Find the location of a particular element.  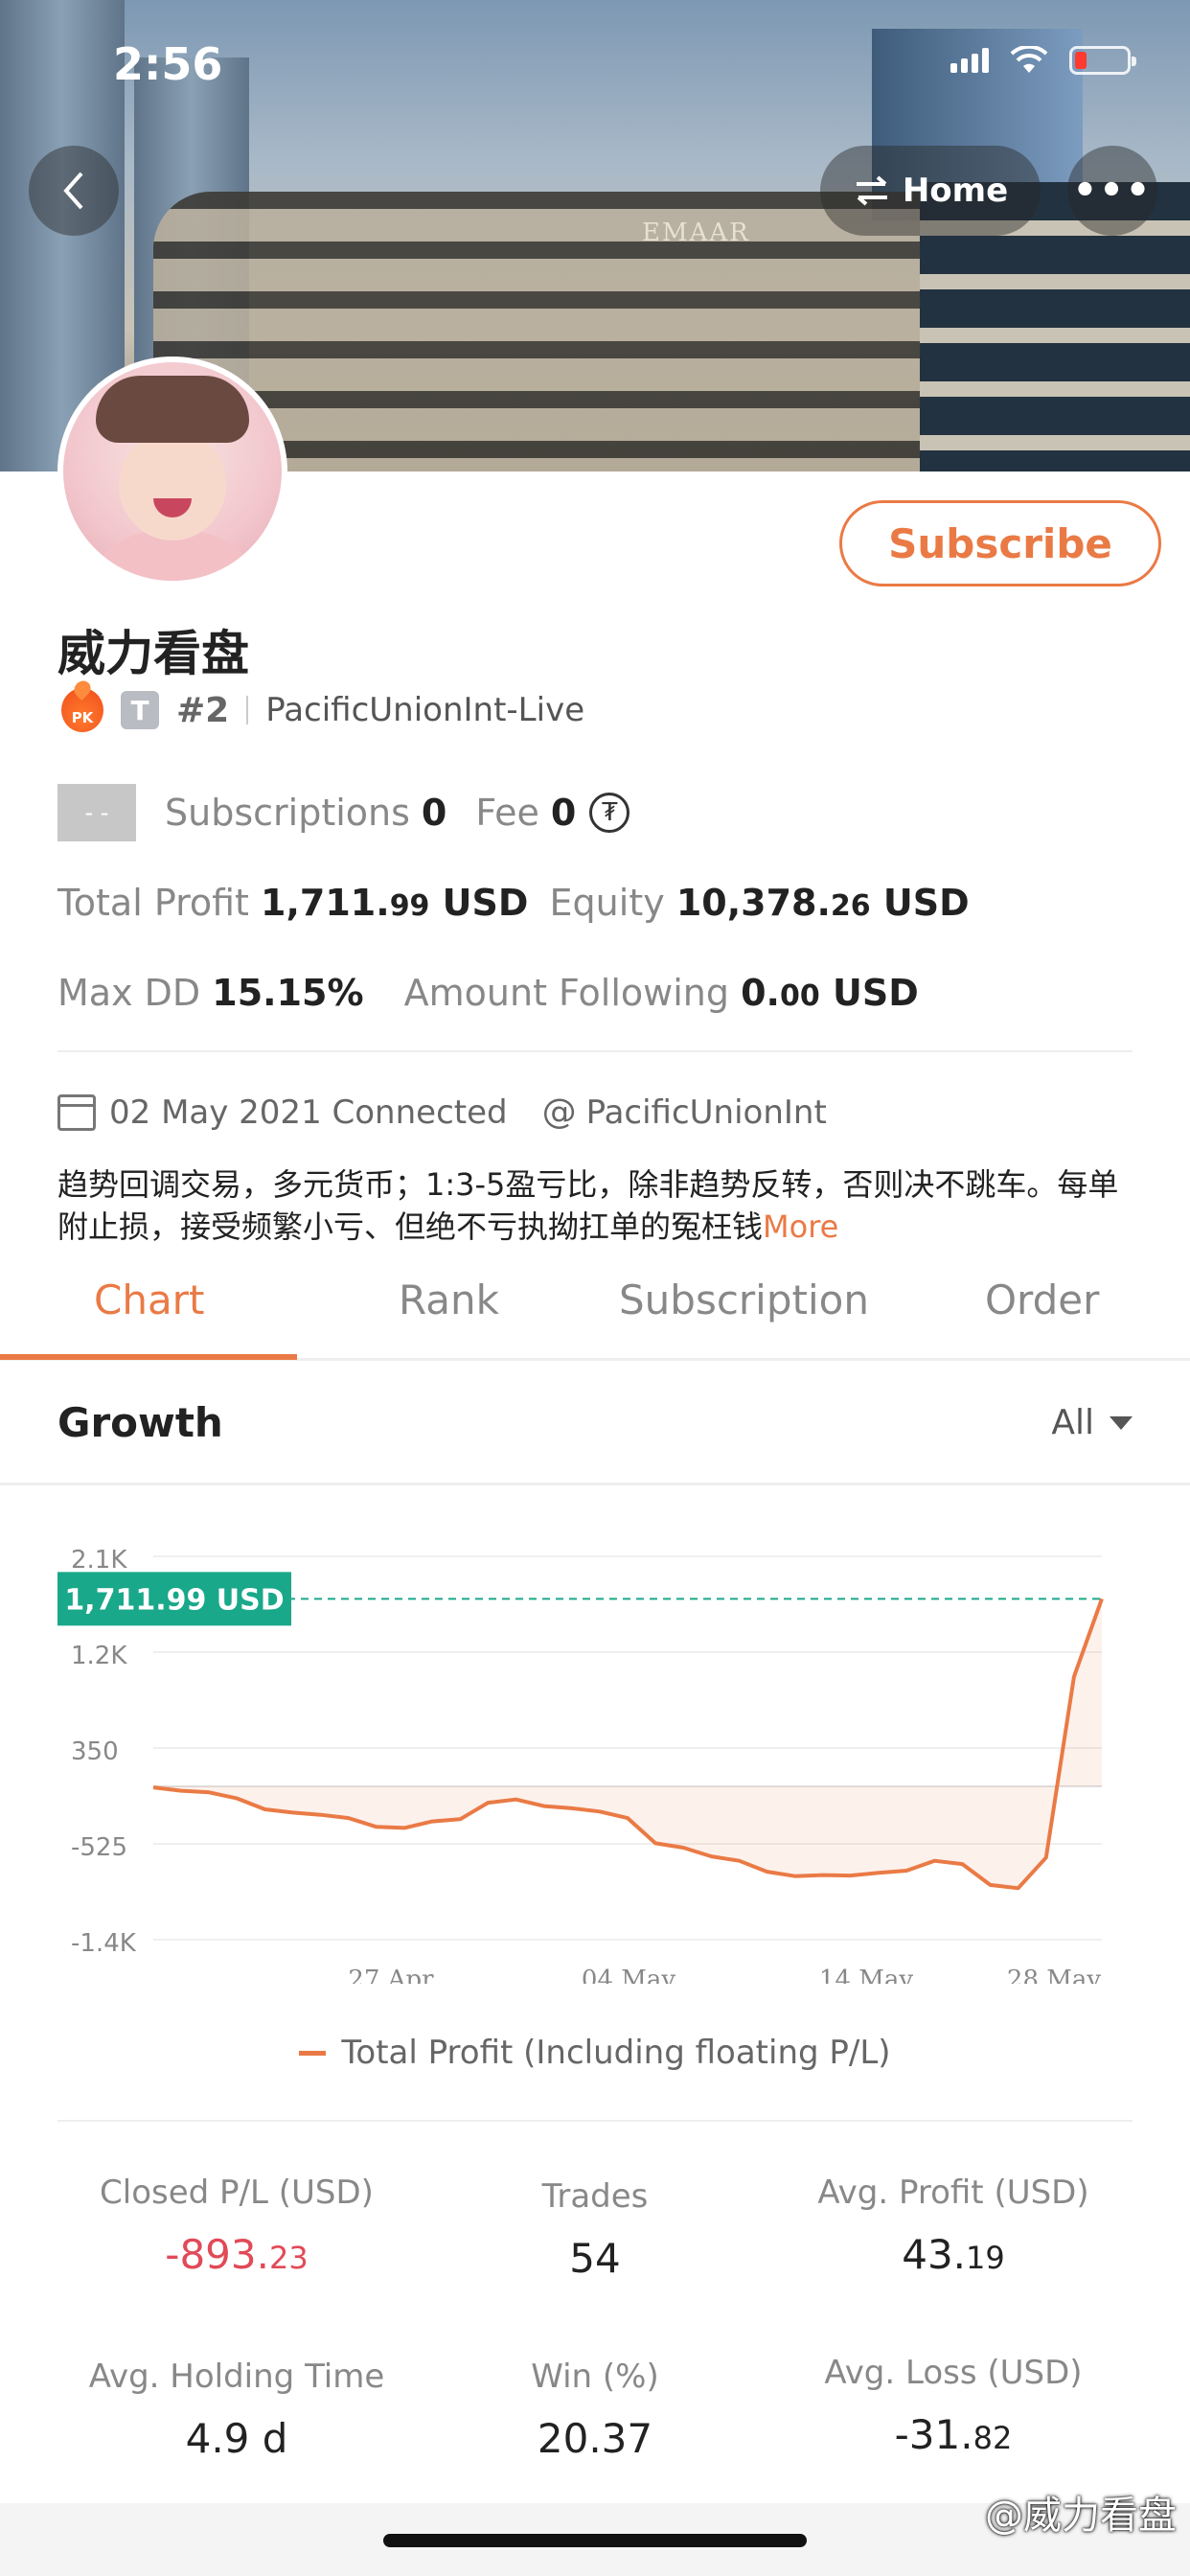

subscriptions-label: Subscriptions is located at coordinates (287, 813).